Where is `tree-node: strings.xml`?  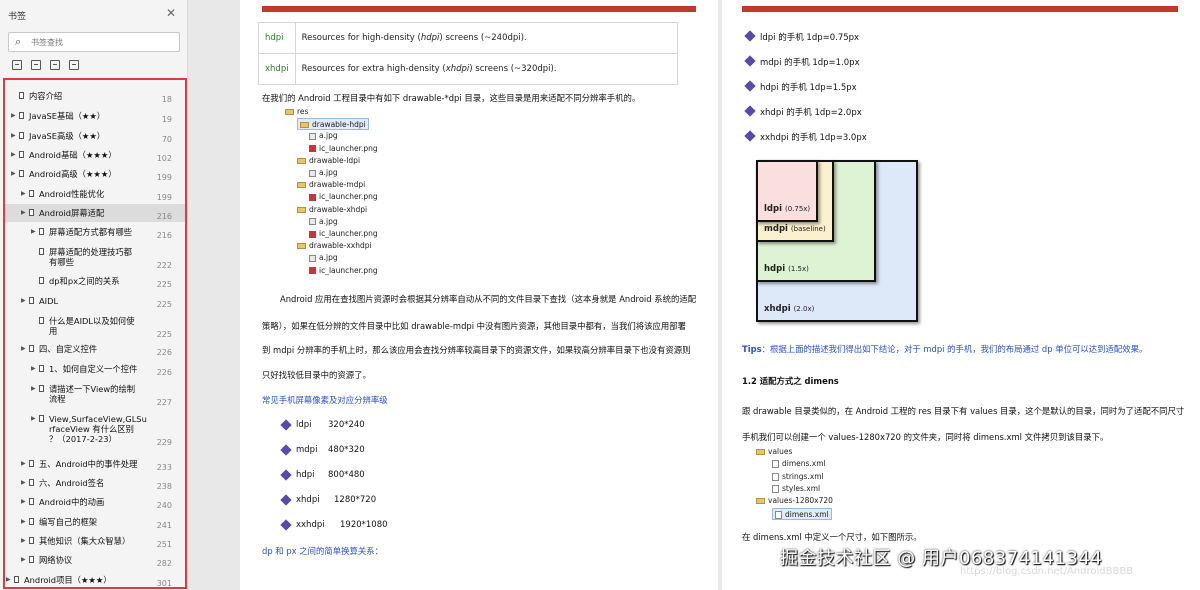 tree-node: strings.xml is located at coordinates (798, 477).